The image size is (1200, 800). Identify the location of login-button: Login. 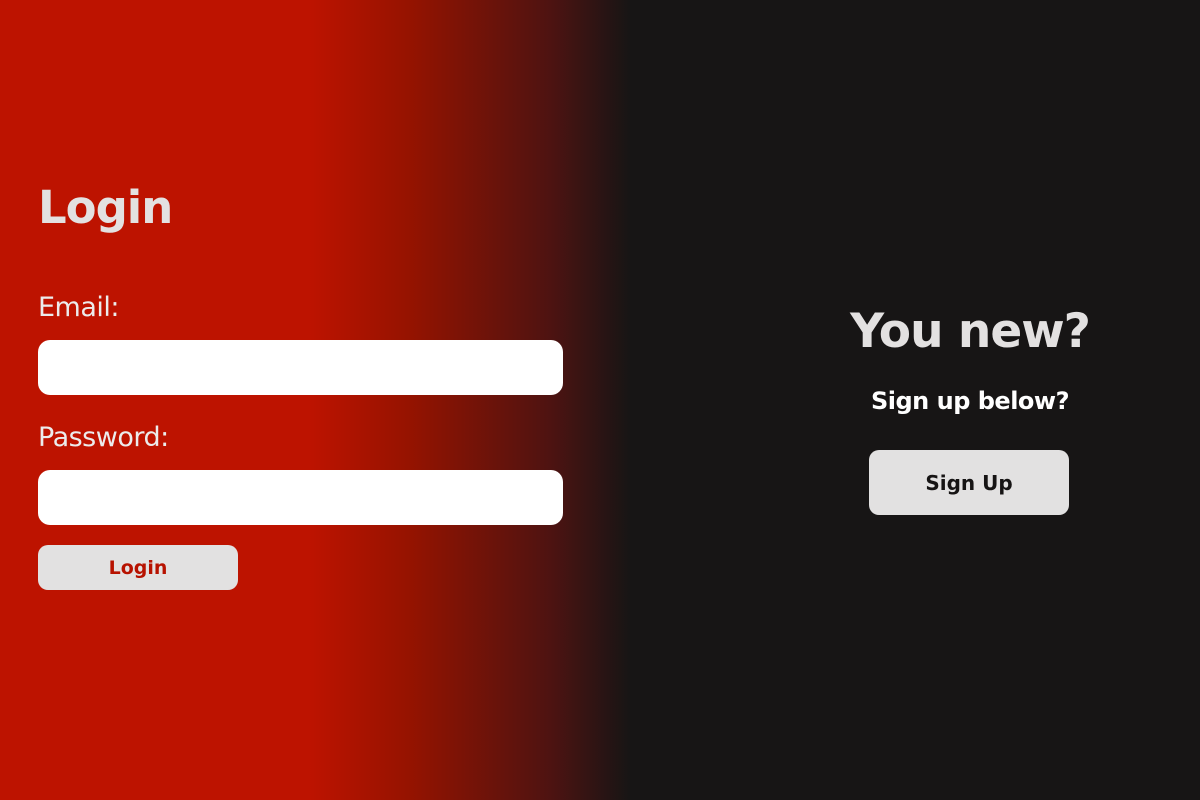
(138, 567).